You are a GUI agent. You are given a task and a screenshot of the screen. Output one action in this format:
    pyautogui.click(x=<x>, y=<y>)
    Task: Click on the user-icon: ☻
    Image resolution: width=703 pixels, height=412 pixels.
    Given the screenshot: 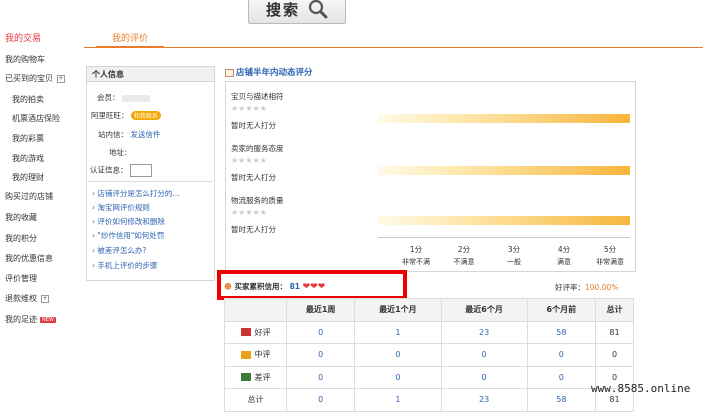 What is the action you would take?
    pyautogui.click(x=228, y=286)
    